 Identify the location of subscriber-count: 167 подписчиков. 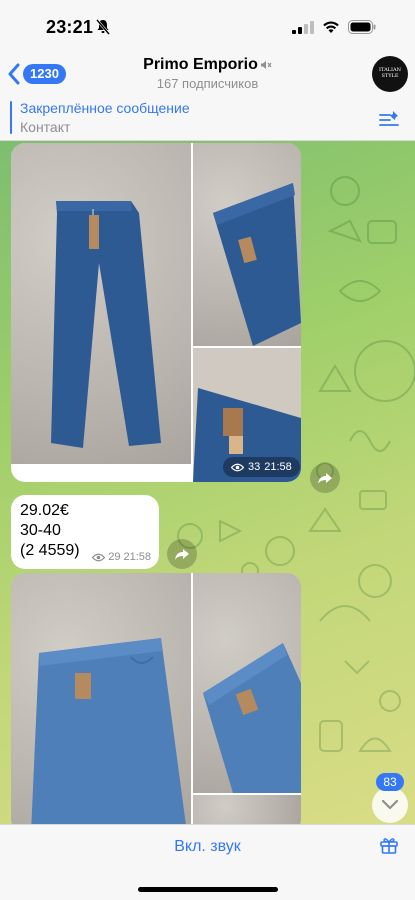
(207, 83).